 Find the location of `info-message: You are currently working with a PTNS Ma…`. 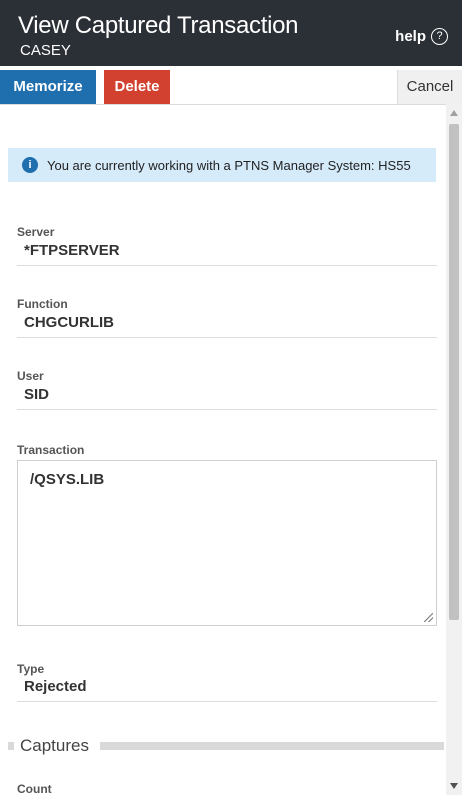

info-message: You are currently working with a PTNS Ma… is located at coordinates (229, 165).